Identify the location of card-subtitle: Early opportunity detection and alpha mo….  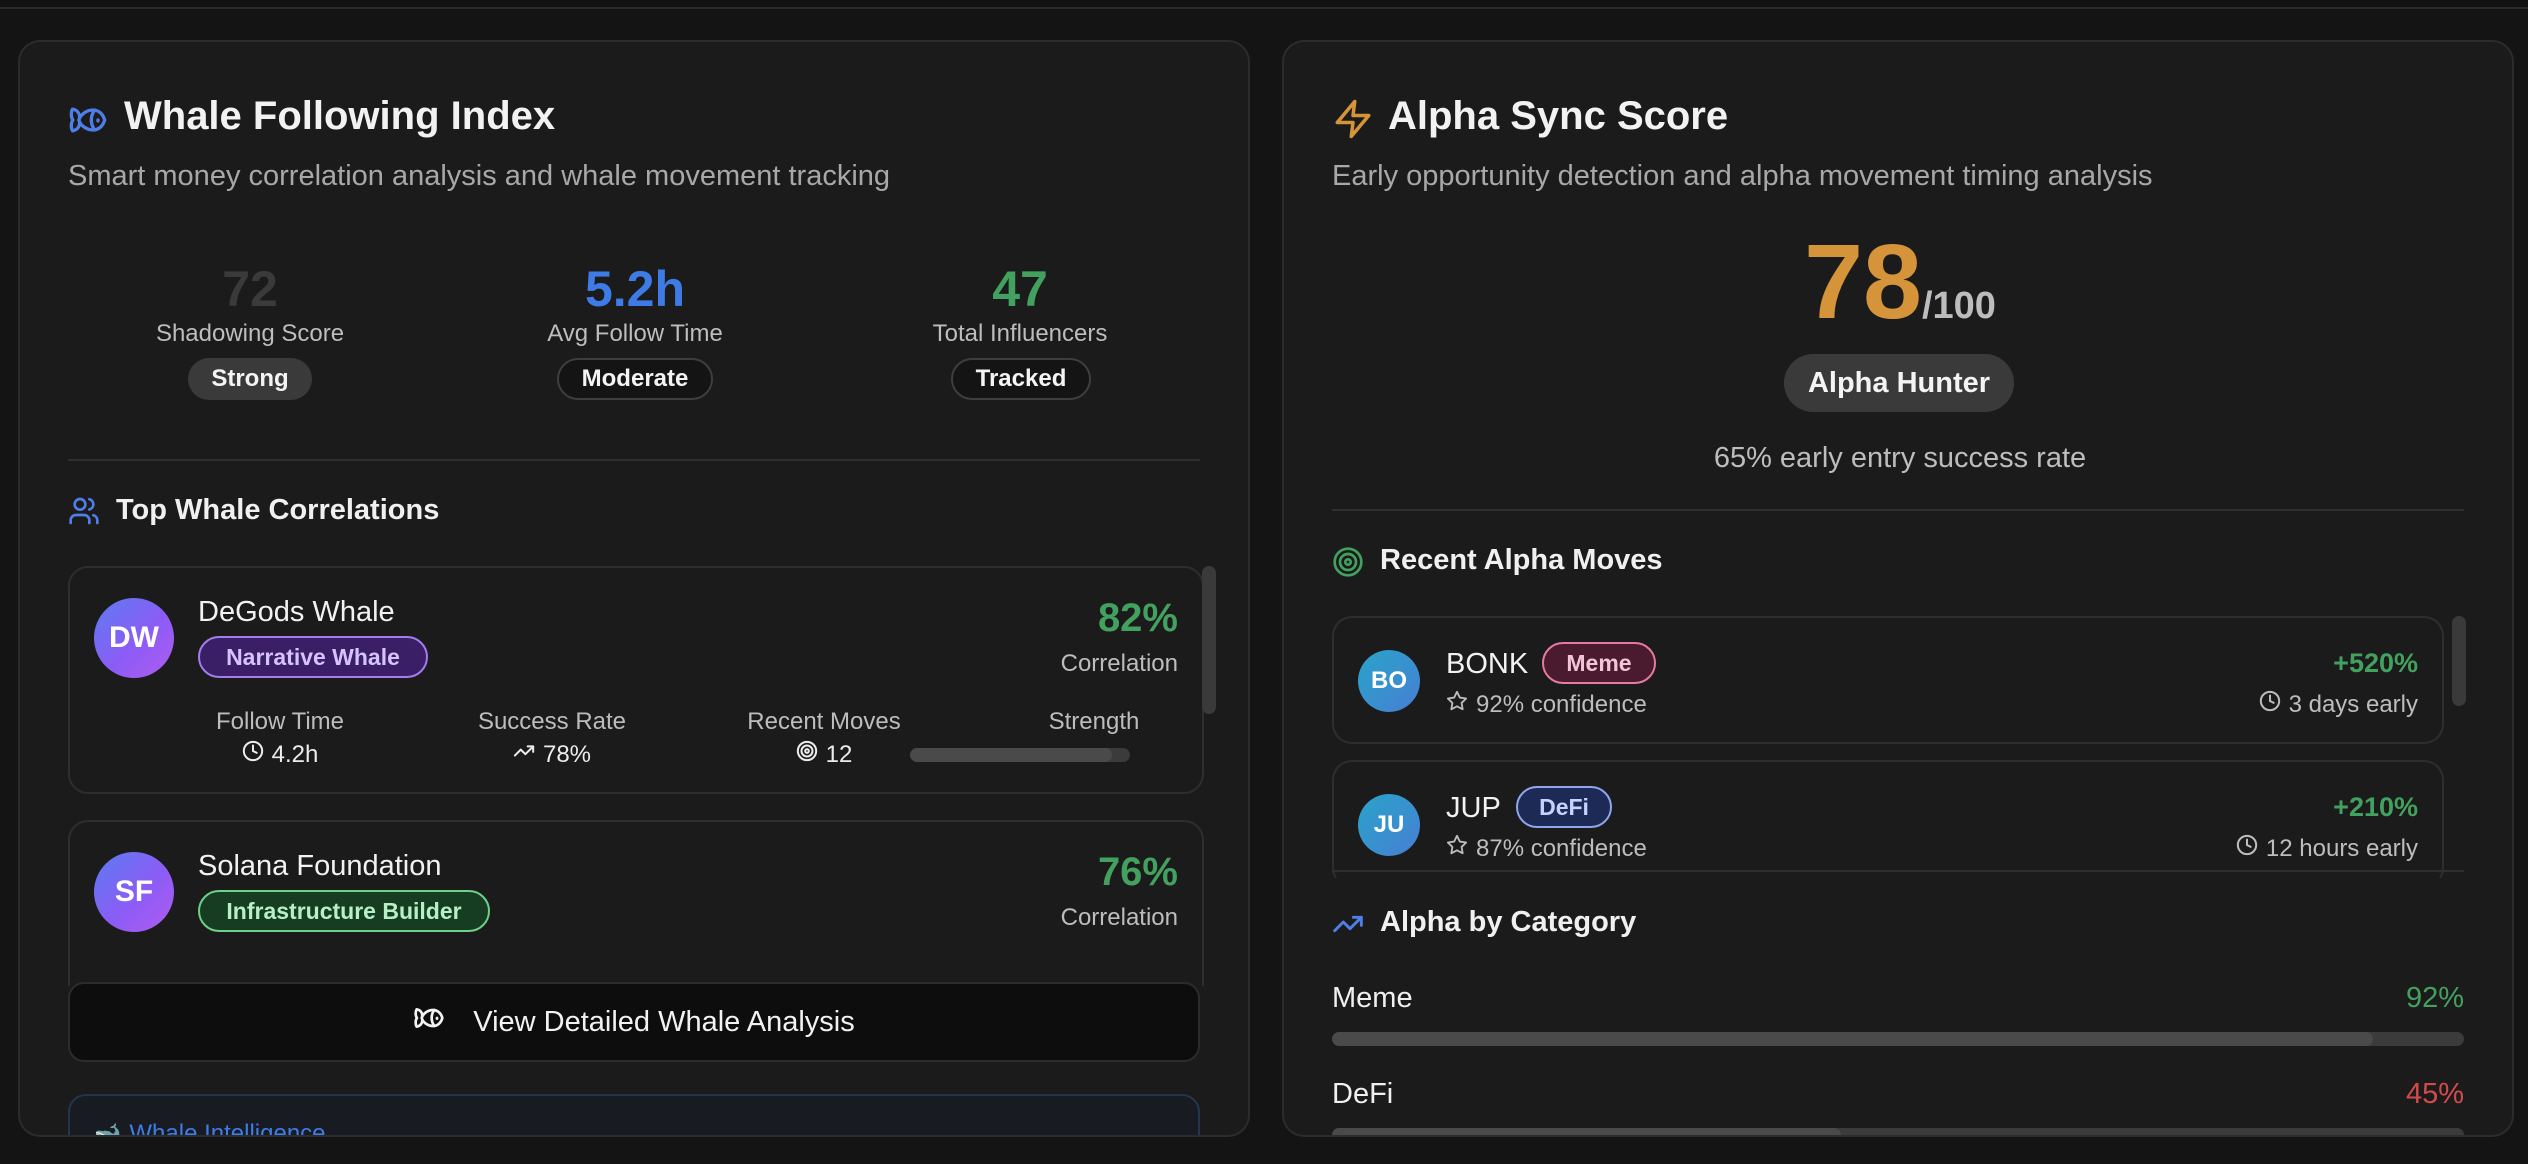
(1742, 176).